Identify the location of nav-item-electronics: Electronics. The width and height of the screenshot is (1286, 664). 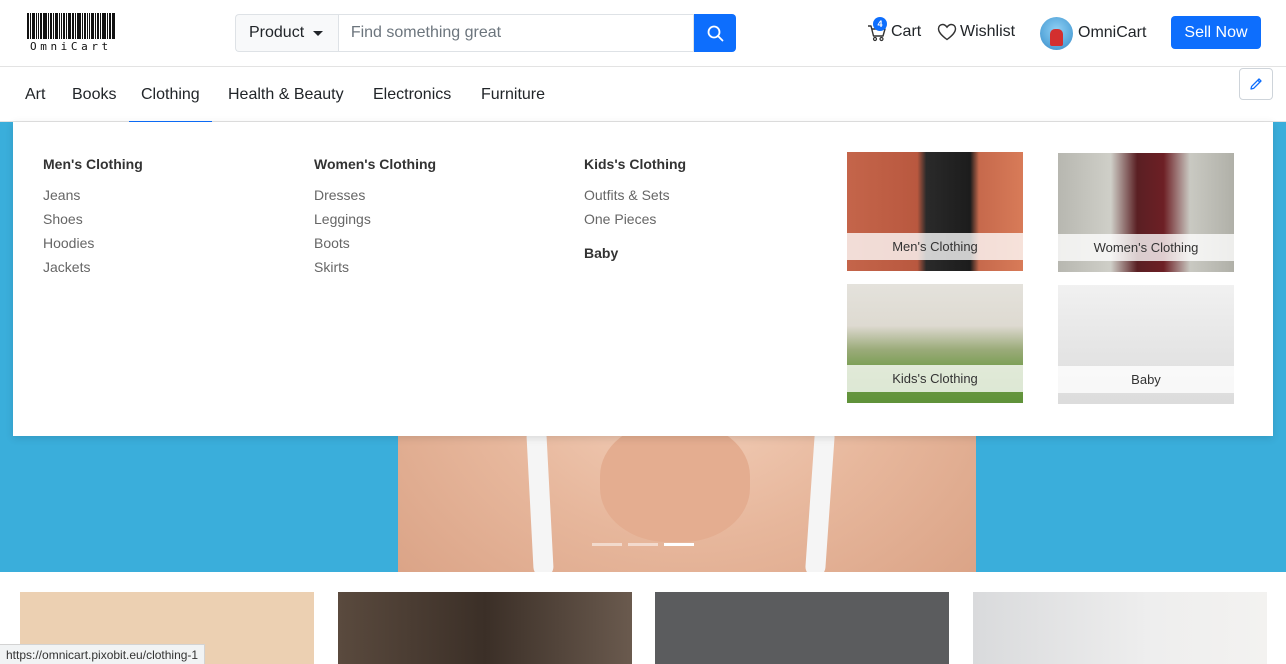
(412, 94).